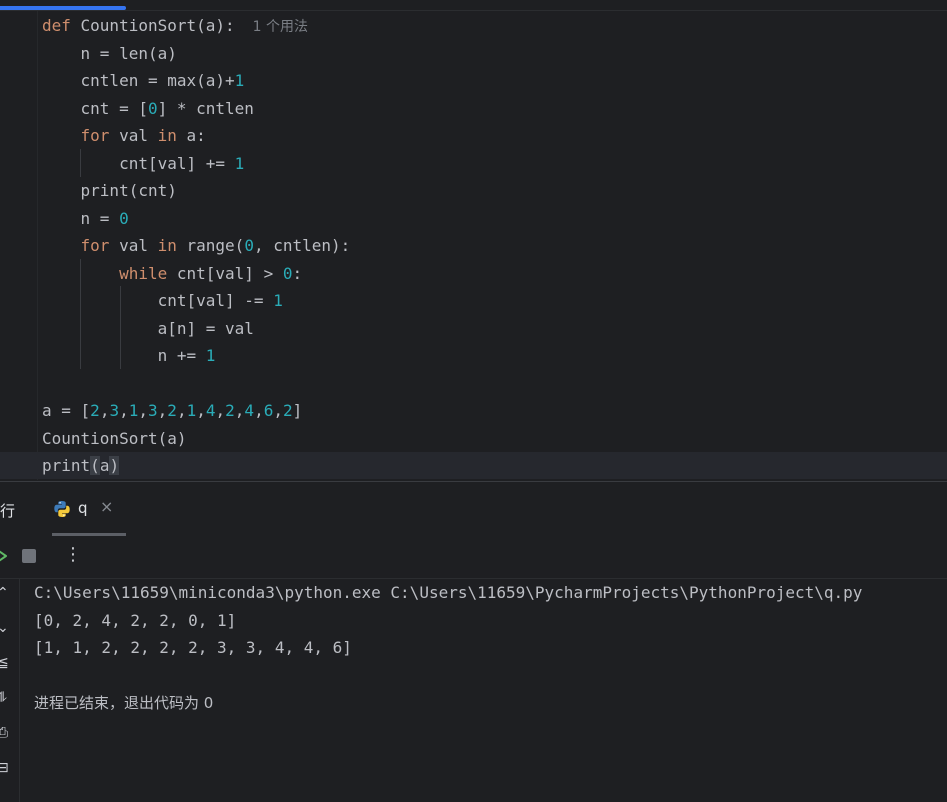 This screenshot has width=947, height=802. I want to click on code-line: n += 1, so click(129, 355).